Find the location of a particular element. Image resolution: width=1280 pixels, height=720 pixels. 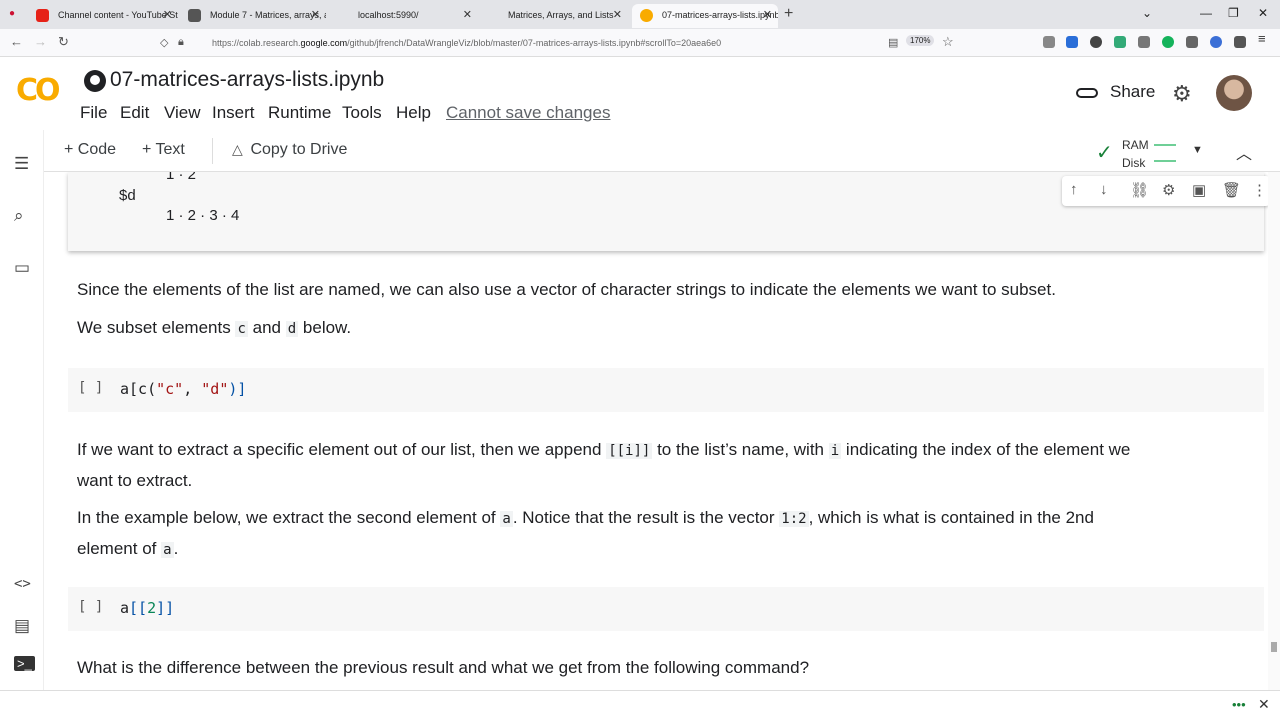

reader-view-icon: ▤ is located at coordinates (893, 42).